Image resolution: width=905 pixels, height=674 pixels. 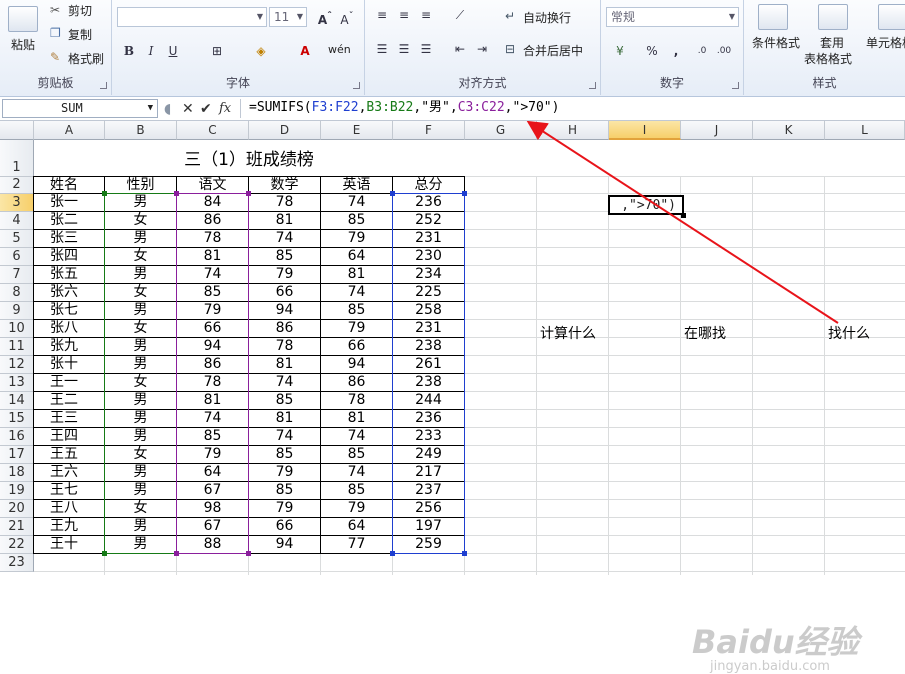 I want to click on formula-part: ,">70"), so click(x=532, y=107).